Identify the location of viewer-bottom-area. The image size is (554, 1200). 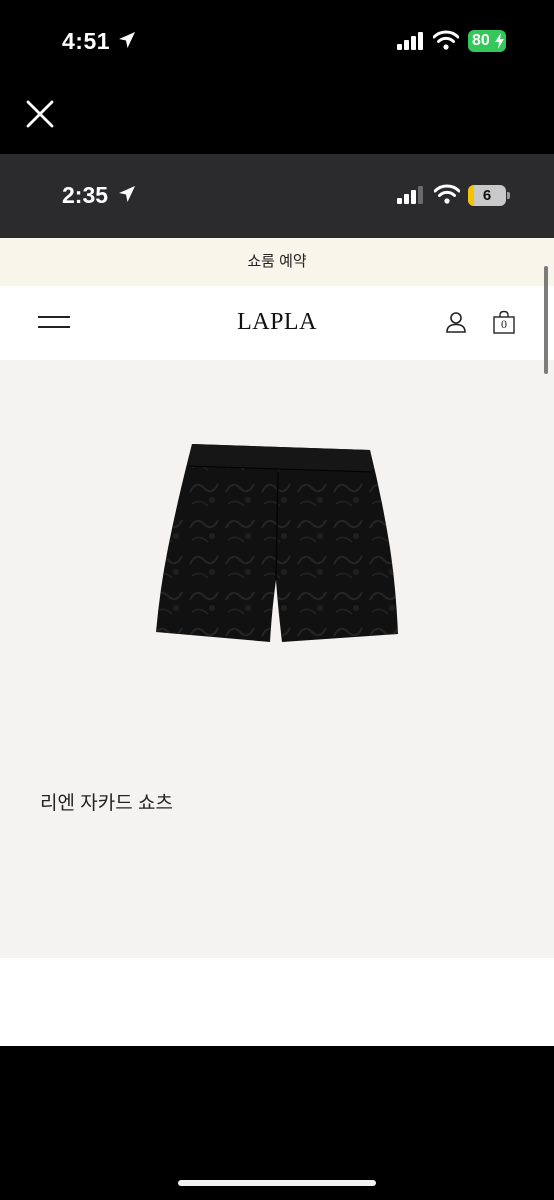
(277, 1123).